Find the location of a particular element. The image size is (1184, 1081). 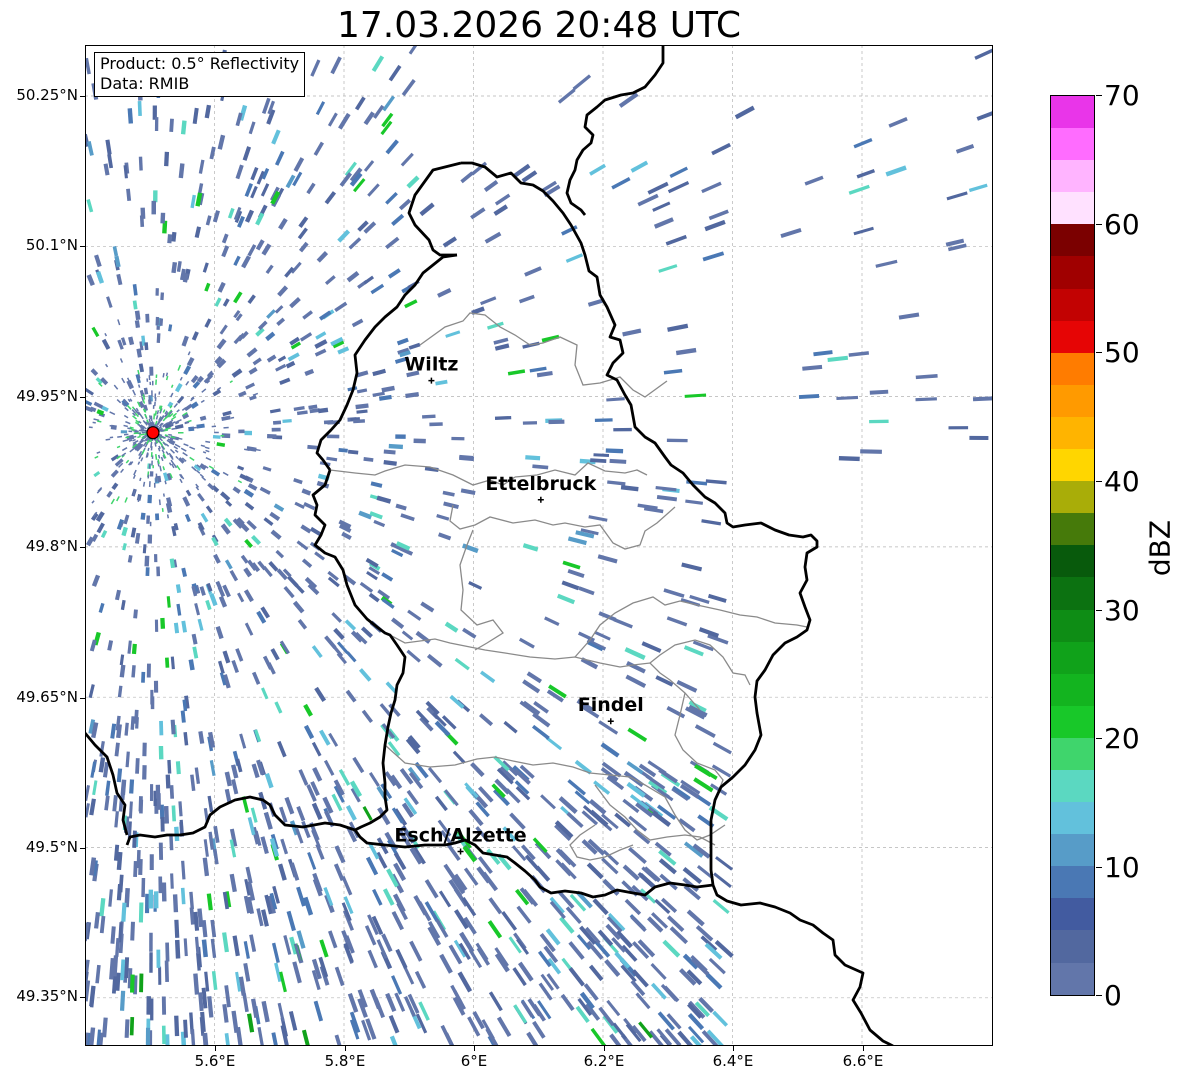

lon-label: 5.6°E is located at coordinates (215, 1061).